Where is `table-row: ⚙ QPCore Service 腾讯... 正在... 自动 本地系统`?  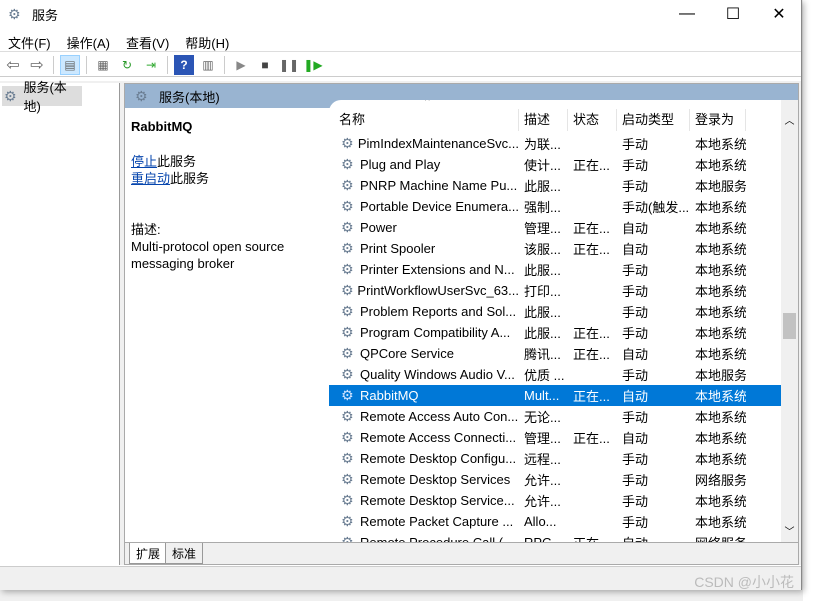 table-row: ⚙ QPCore Service 腾讯... 正在... 自动 本地系统 is located at coordinates (555, 353).